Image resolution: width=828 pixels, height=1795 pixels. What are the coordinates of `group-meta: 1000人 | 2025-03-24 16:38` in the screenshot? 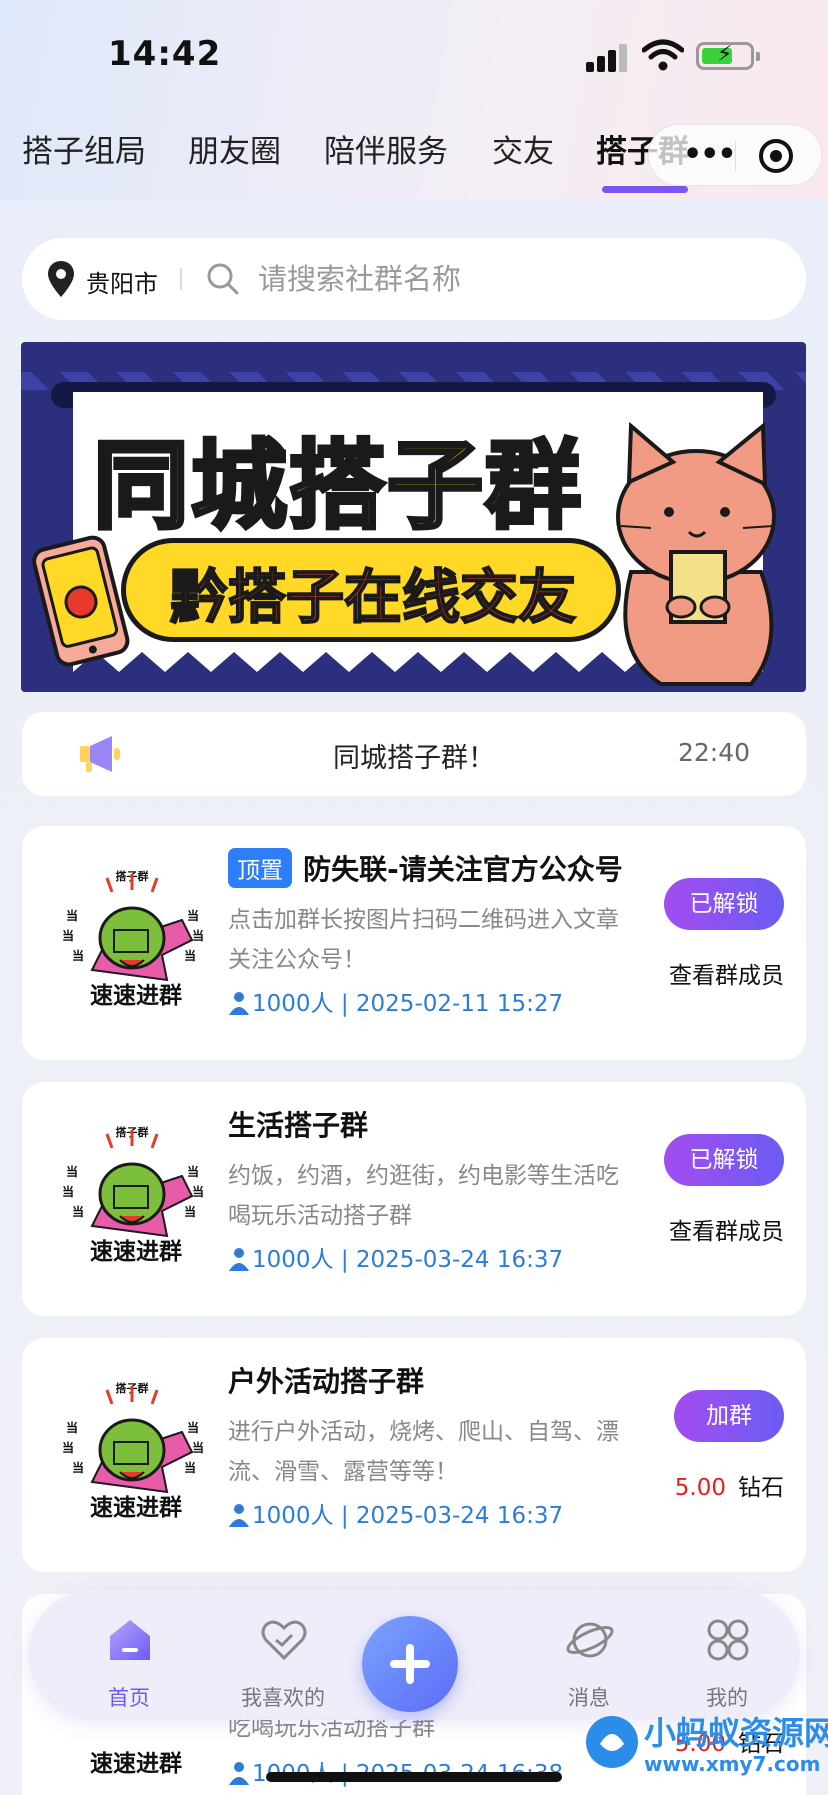 It's located at (395, 1771).